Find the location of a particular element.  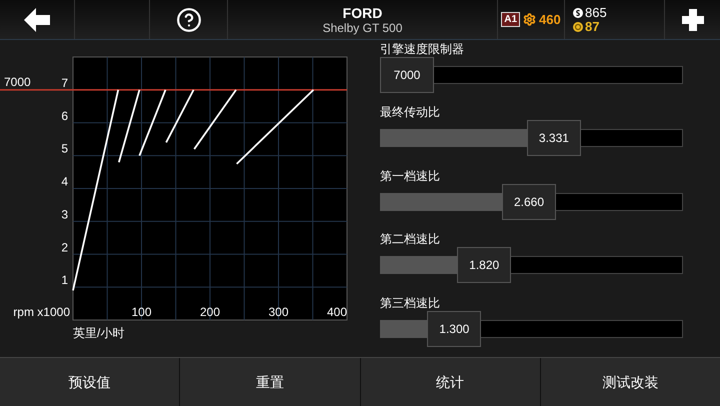

x-tick-label: 200 is located at coordinates (210, 312).